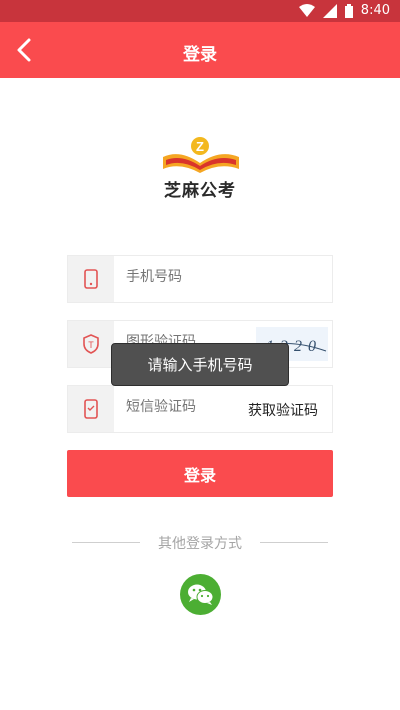 The width and height of the screenshot is (400, 710). I want to click on wechat-login-button, so click(200, 594).